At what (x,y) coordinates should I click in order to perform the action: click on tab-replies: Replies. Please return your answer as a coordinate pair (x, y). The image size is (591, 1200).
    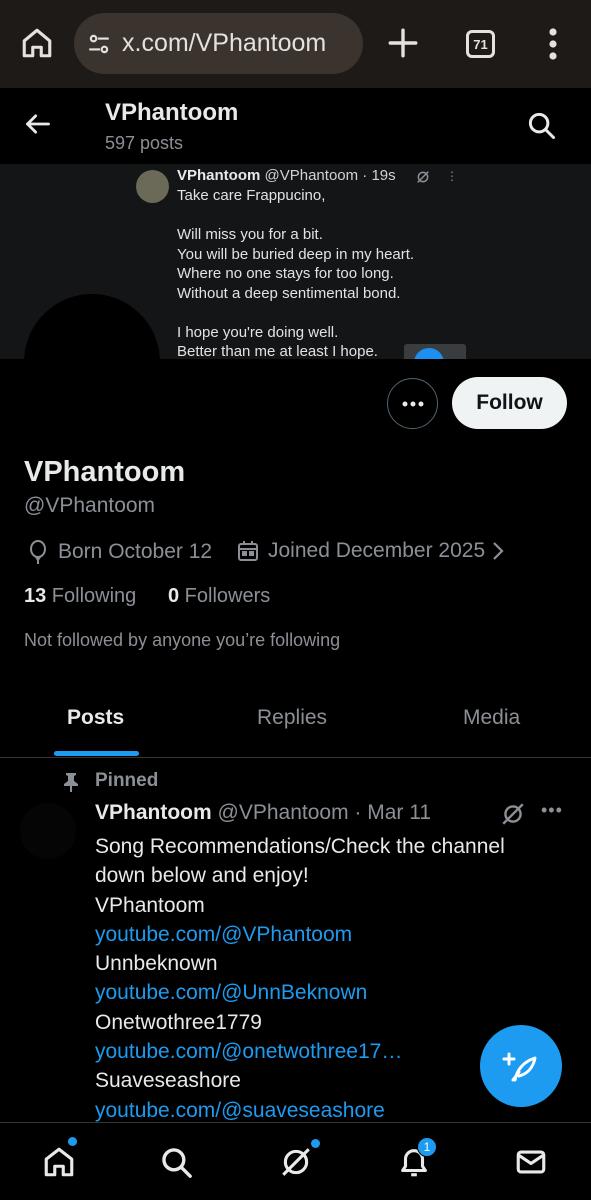
    Looking at the image, I should click on (292, 718).